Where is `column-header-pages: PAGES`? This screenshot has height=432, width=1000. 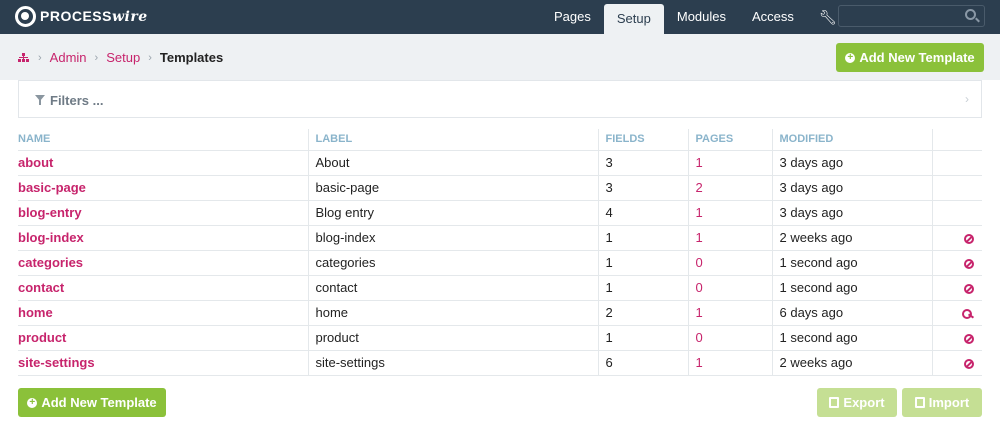 column-header-pages: PAGES is located at coordinates (729, 140).